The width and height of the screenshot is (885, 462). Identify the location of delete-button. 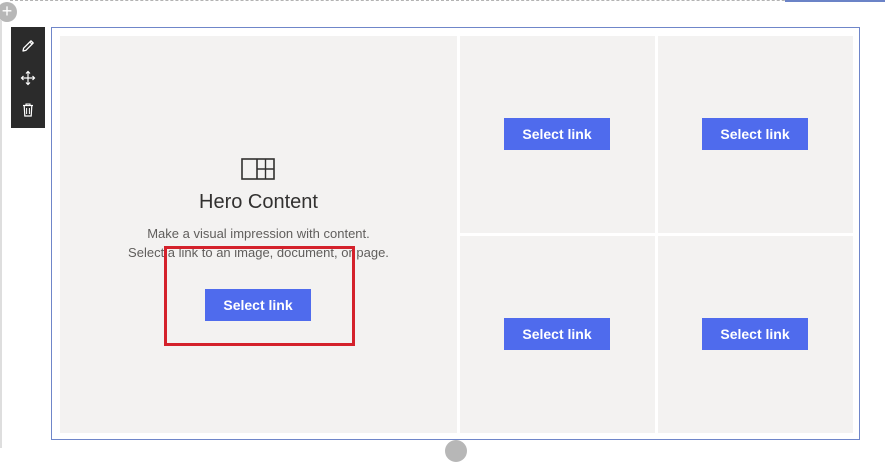
(28, 110).